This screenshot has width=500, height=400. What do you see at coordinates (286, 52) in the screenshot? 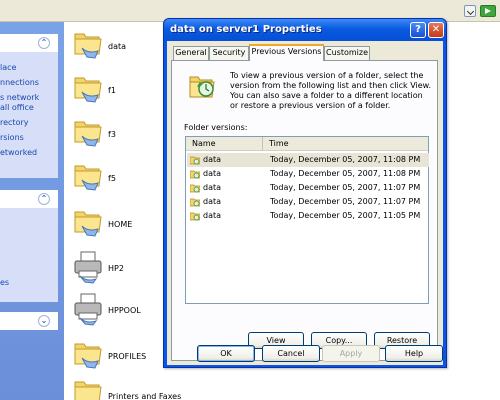
I see `tab-previous-versions: Previous Versions` at bounding box center [286, 52].